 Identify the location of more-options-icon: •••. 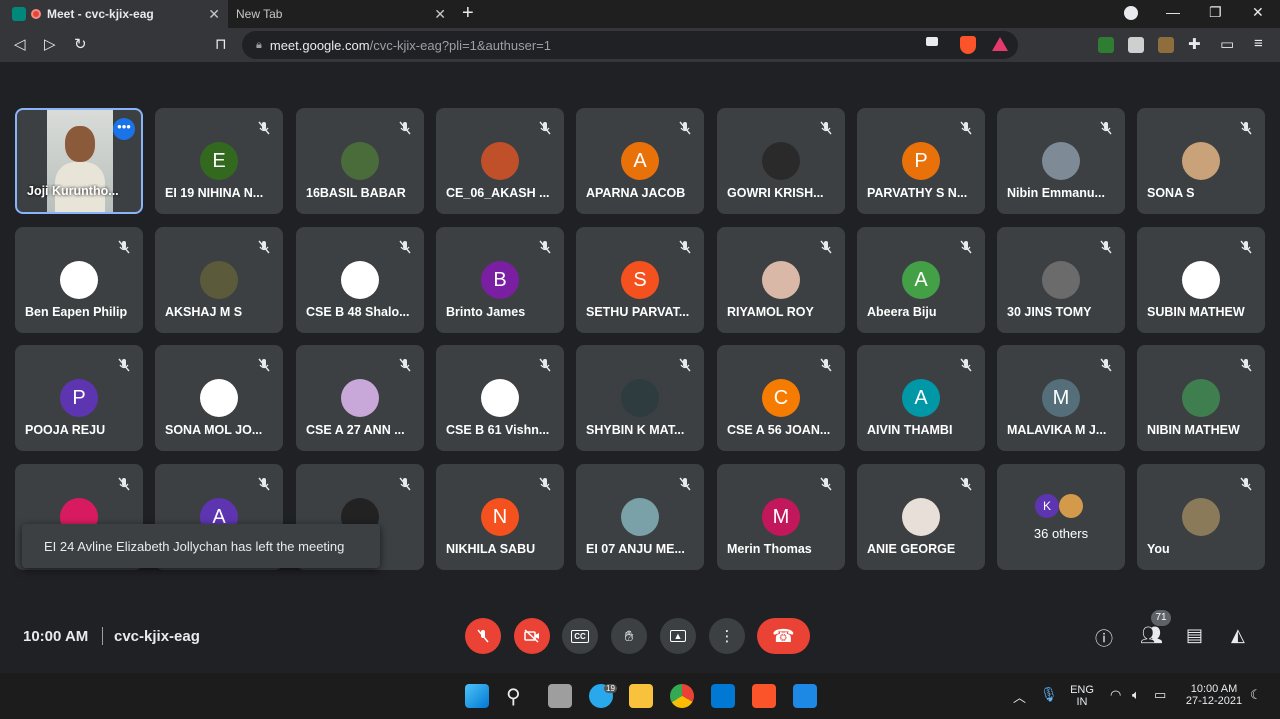
(124, 129).